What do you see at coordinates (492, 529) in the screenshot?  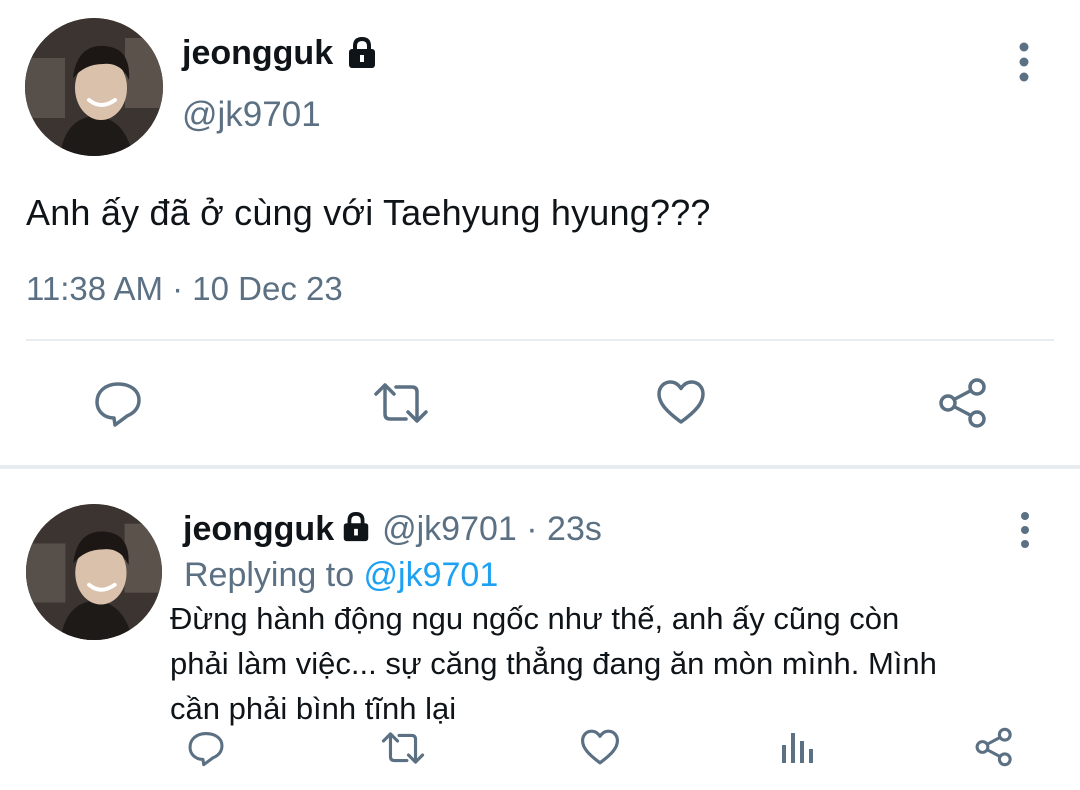 I see `reply-handle-time: @jk9701 · 23s` at bounding box center [492, 529].